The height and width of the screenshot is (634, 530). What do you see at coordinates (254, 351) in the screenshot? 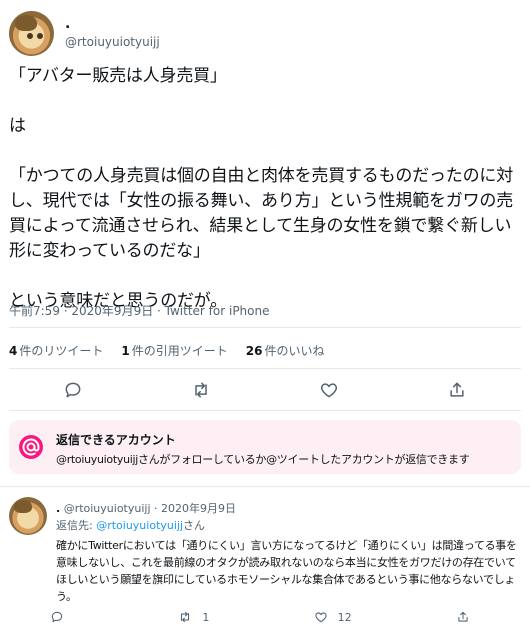
I see `likes-count: 26` at bounding box center [254, 351].